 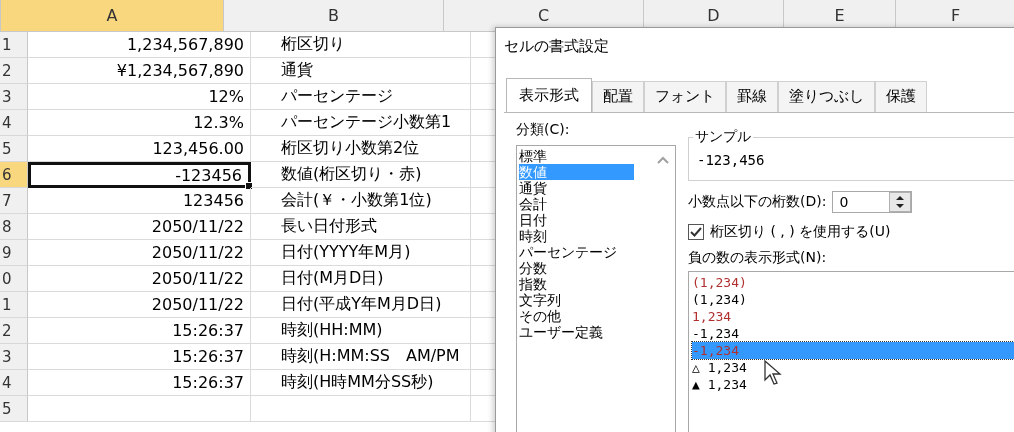 I want to click on tab: 表示形式, so click(x=549, y=95).